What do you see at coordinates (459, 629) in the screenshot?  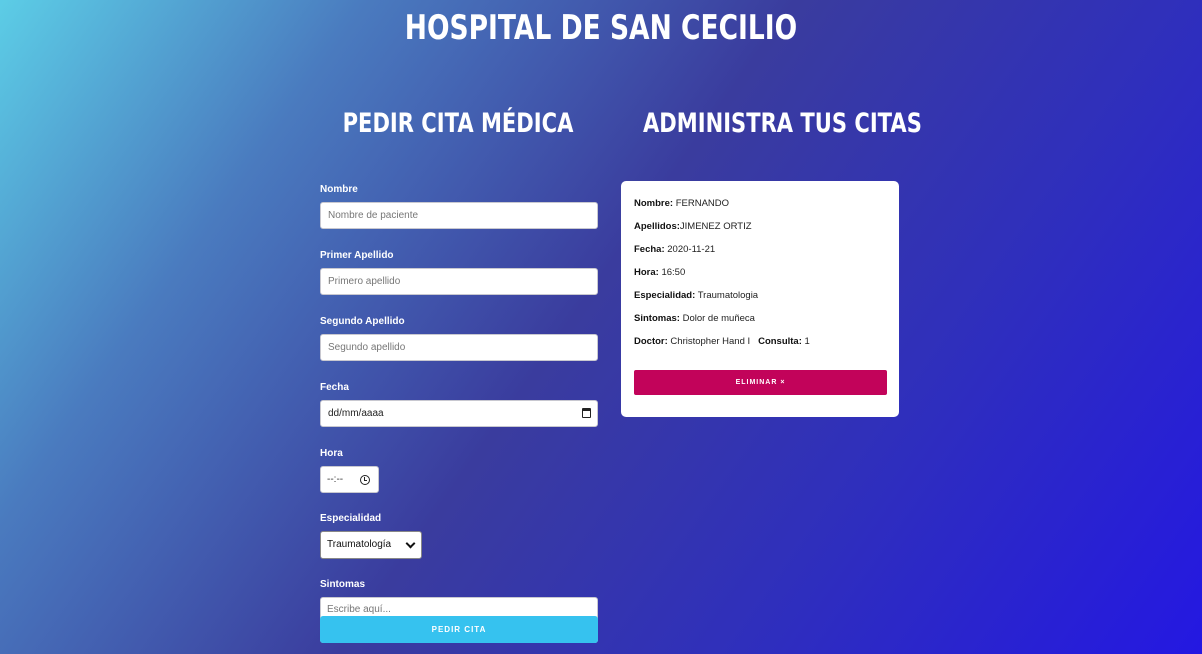 I see `pedir-cita-button: PEDIR CITA` at bounding box center [459, 629].